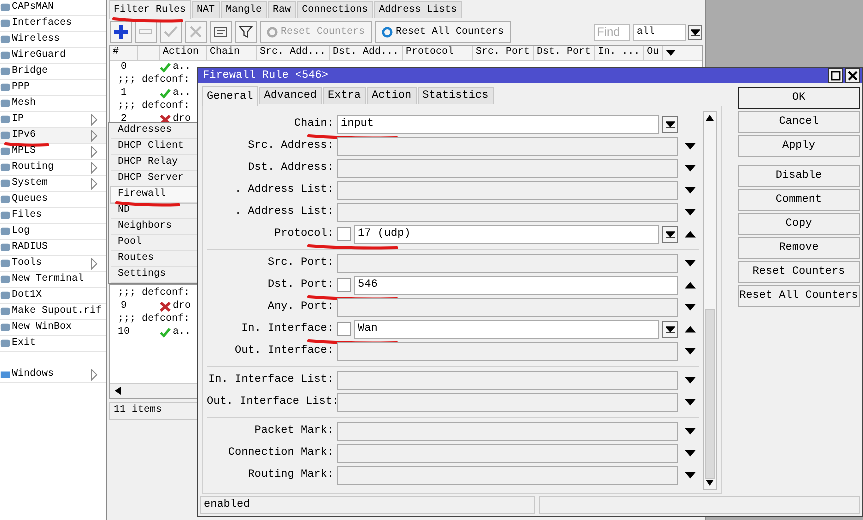 The image size is (863, 520). What do you see at coordinates (53, 328) in the screenshot?
I see `sidebar-item: New WinBox` at bounding box center [53, 328].